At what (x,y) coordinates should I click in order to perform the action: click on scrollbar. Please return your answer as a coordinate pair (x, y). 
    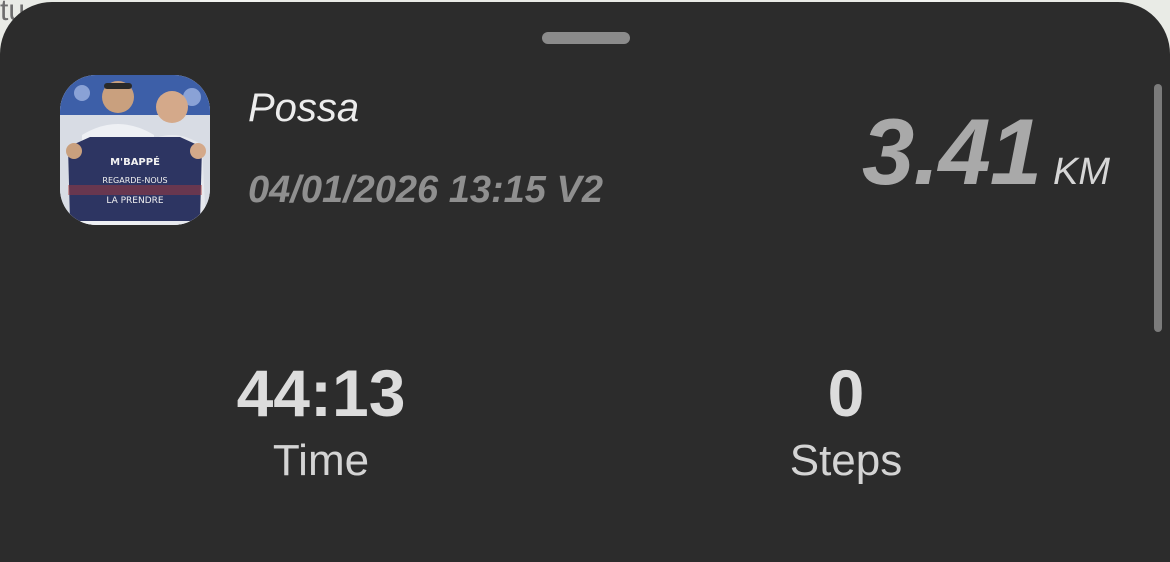
    Looking at the image, I should click on (1158, 208).